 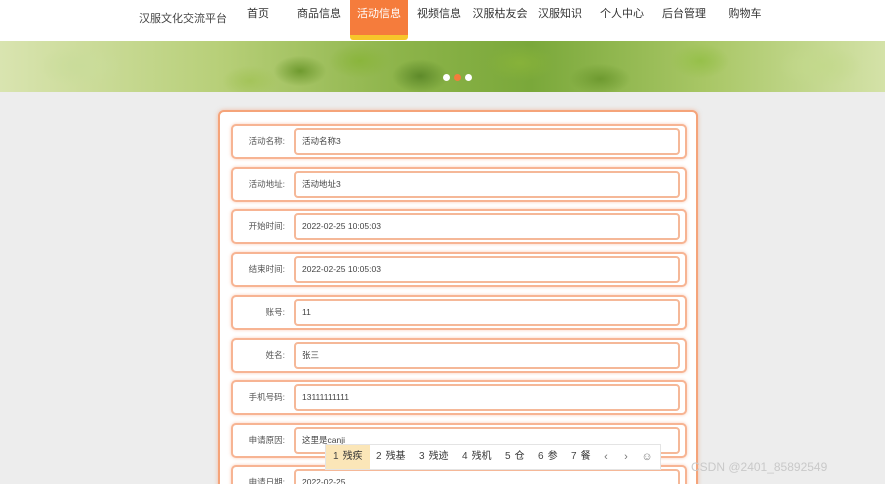 What do you see at coordinates (457, 77) in the screenshot?
I see `carousel-dot-active` at bounding box center [457, 77].